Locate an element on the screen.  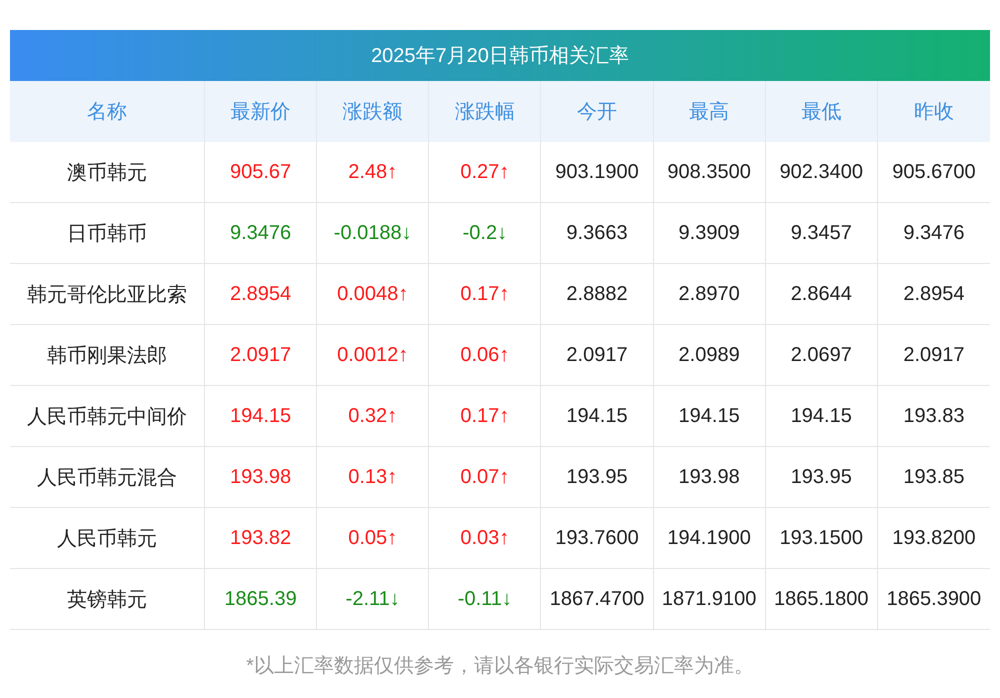
table-cell: -0.2↓ is located at coordinates (485, 233).